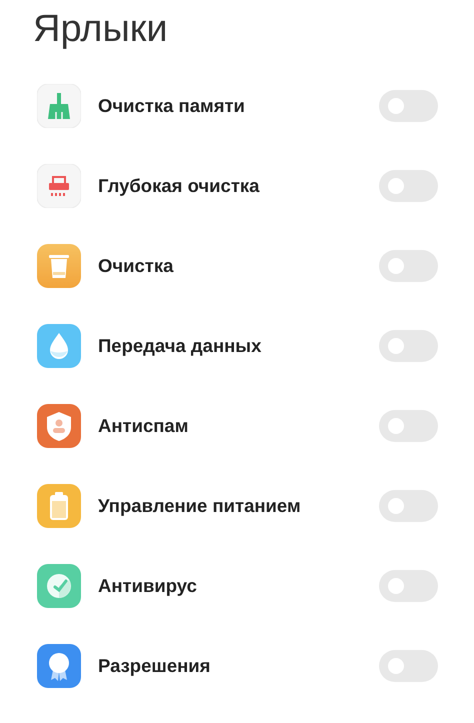  I want to click on shortcut-label: Глубокая очистка, so click(179, 186).